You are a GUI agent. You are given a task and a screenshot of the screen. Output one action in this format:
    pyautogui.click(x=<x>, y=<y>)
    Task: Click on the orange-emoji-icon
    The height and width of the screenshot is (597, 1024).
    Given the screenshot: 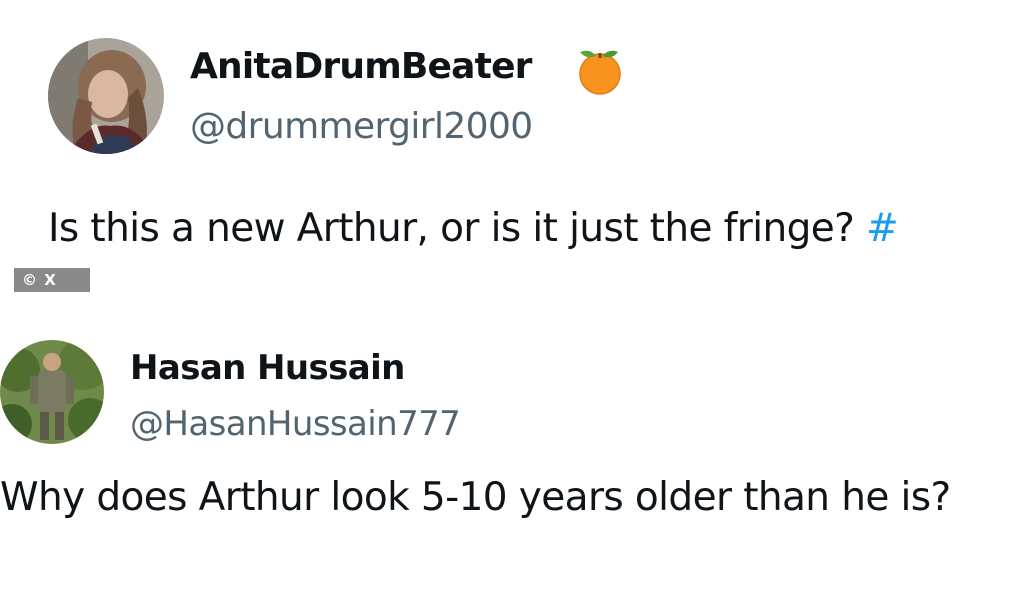 What is the action you would take?
    pyautogui.click(x=600, y=70)
    